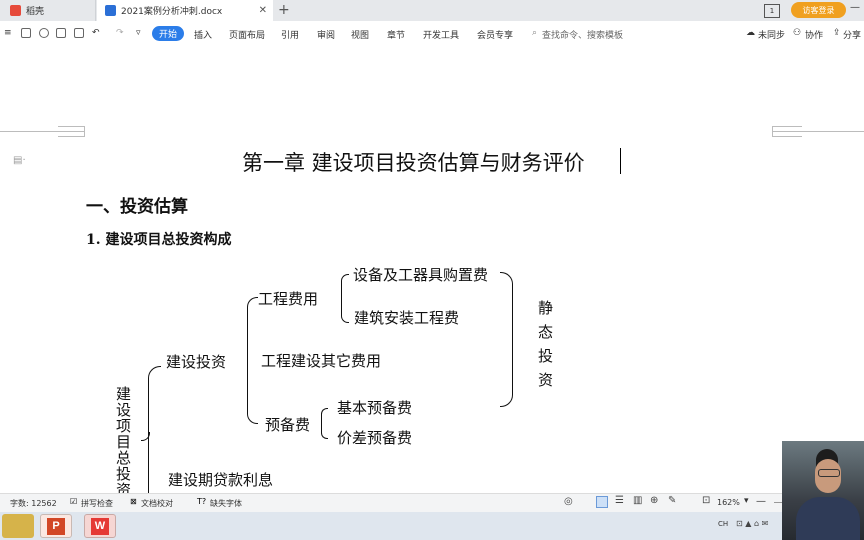 The height and width of the screenshot is (540, 864). I want to click on eye-protection-icon: ◎, so click(568, 501).